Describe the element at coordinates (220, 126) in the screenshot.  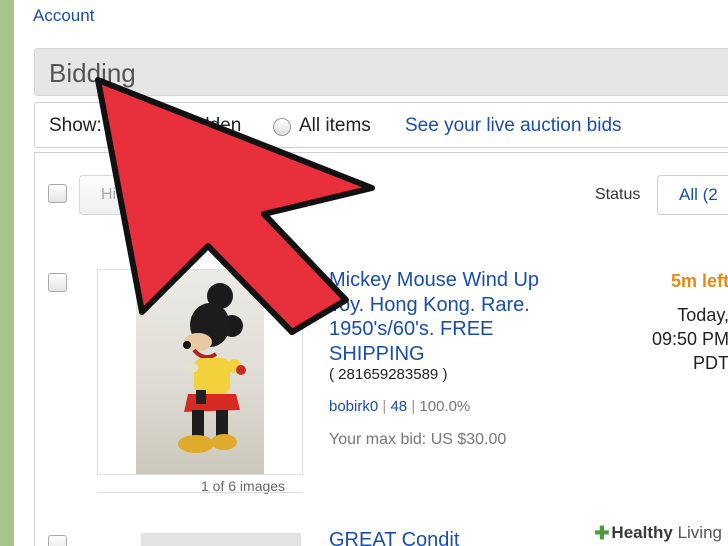
I see `hidden-option-label: dden` at that location.